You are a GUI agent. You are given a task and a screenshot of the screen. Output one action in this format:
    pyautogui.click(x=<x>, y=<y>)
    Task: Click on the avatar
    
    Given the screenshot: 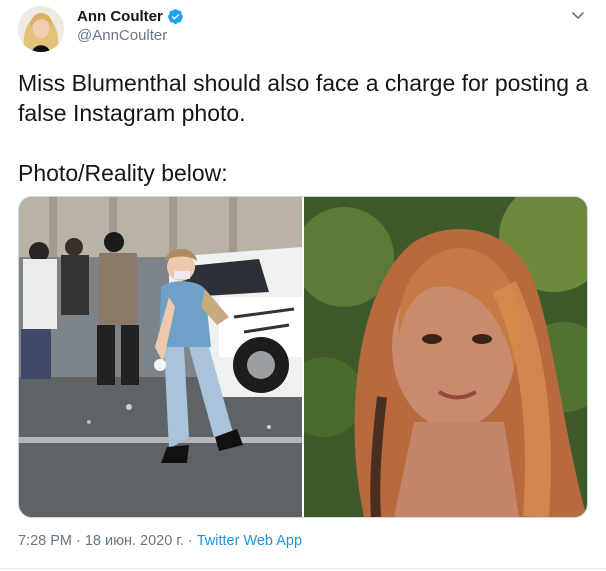 What is the action you would take?
    pyautogui.click(x=41, y=29)
    